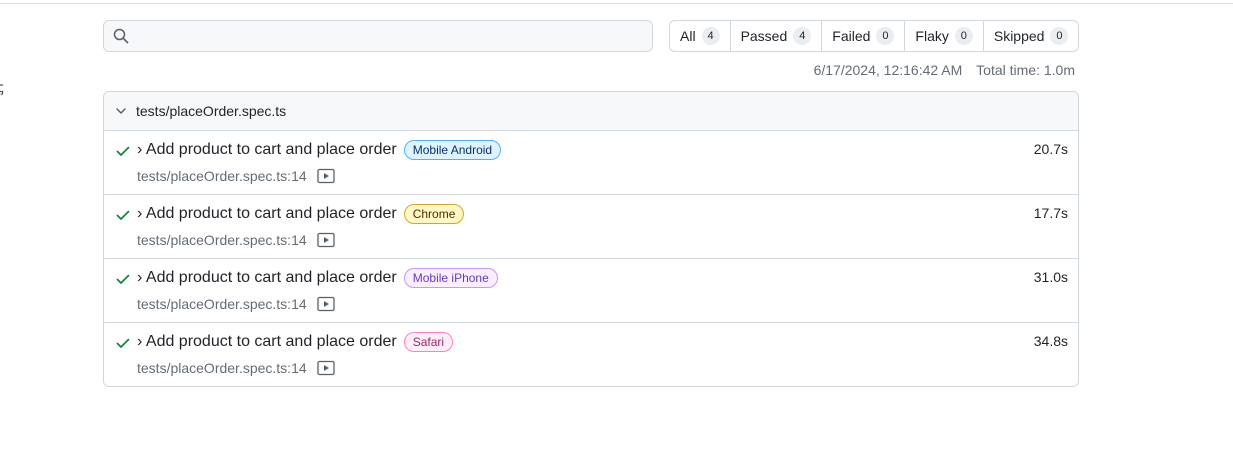 This screenshot has width=1233, height=457. Describe the element at coordinates (932, 36) in the screenshot. I see `filter-label: Flaky` at that location.